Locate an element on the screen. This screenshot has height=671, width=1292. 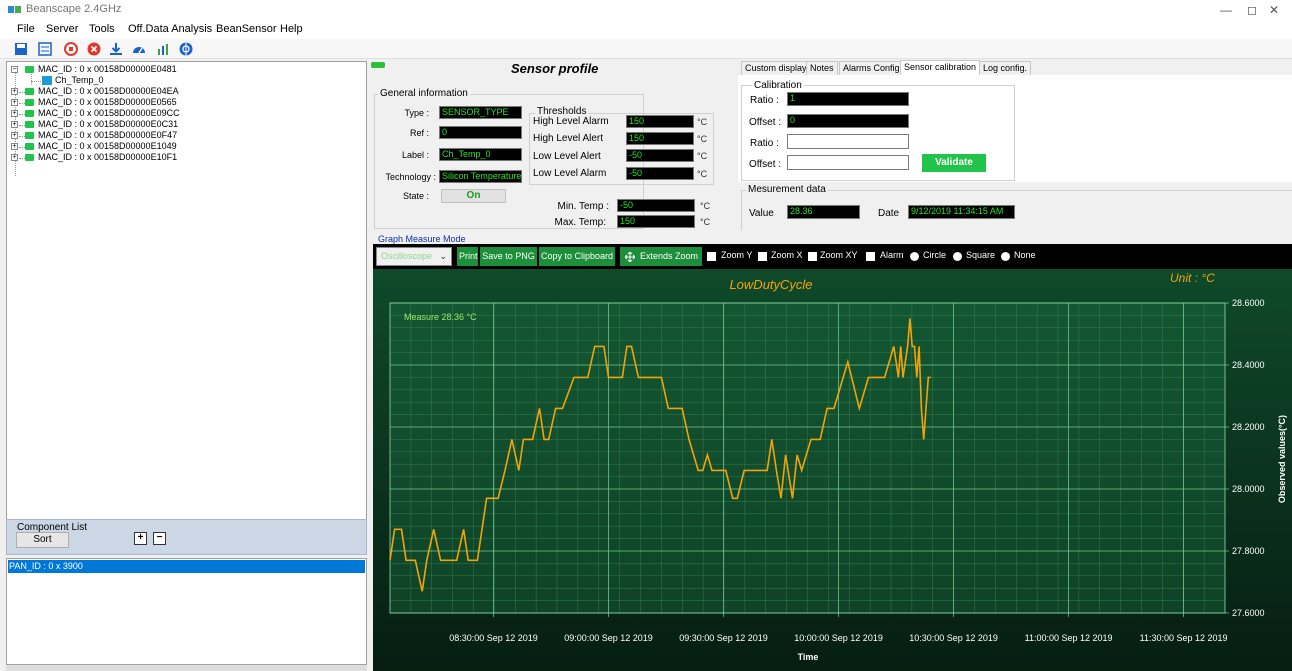
low-level-alarm-label: Low Level Alarm is located at coordinates (570, 173).